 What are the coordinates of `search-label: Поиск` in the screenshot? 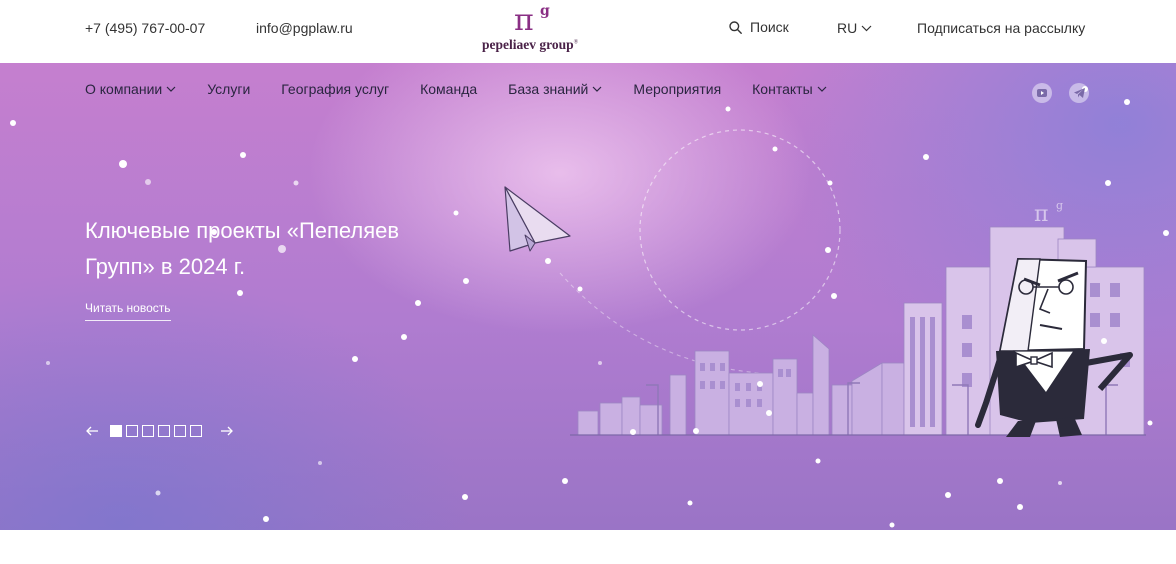 It's located at (769, 27).